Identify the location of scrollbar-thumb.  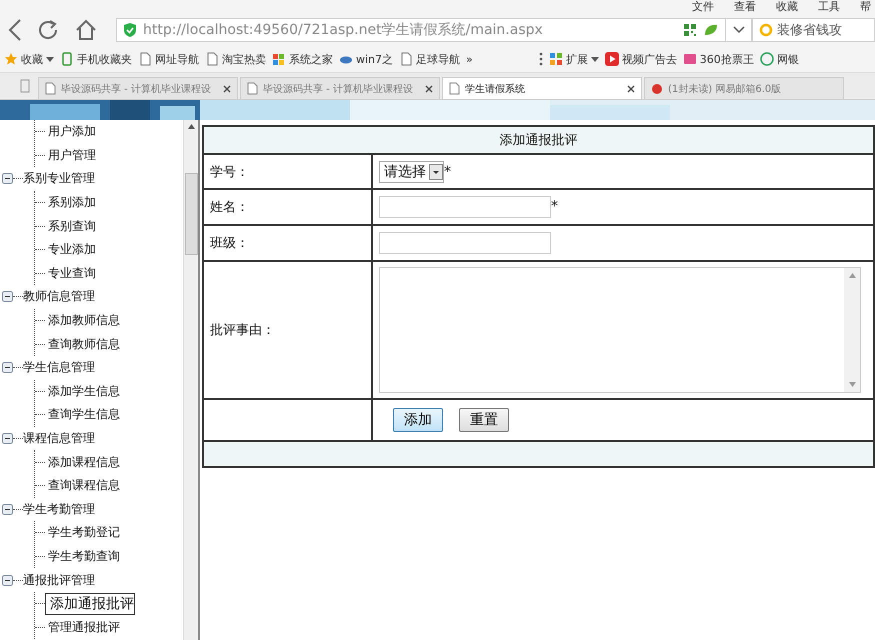
(191, 214).